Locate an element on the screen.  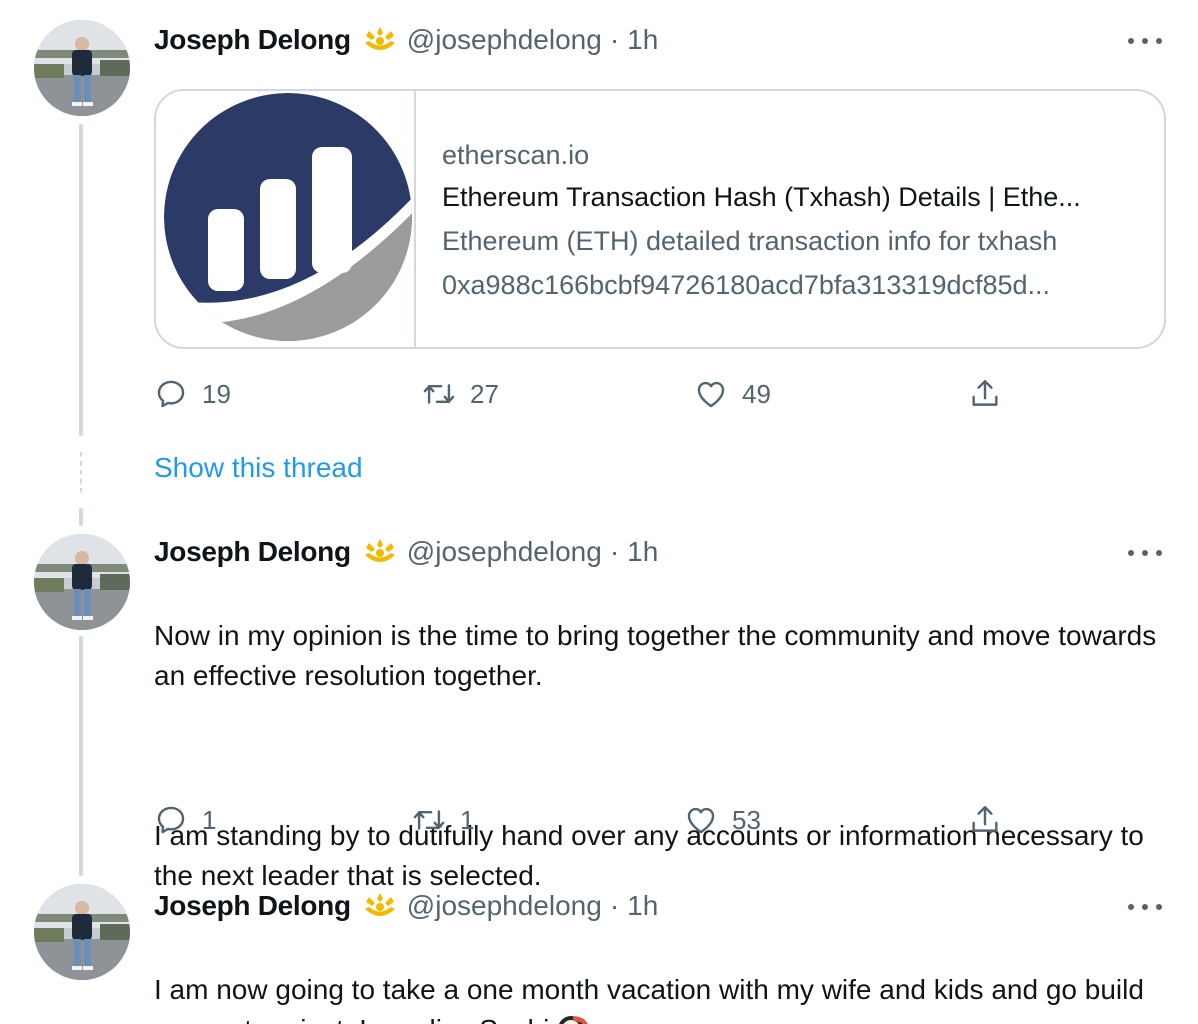
tweet-actions: 19 27 49 is located at coordinates (584, 394).